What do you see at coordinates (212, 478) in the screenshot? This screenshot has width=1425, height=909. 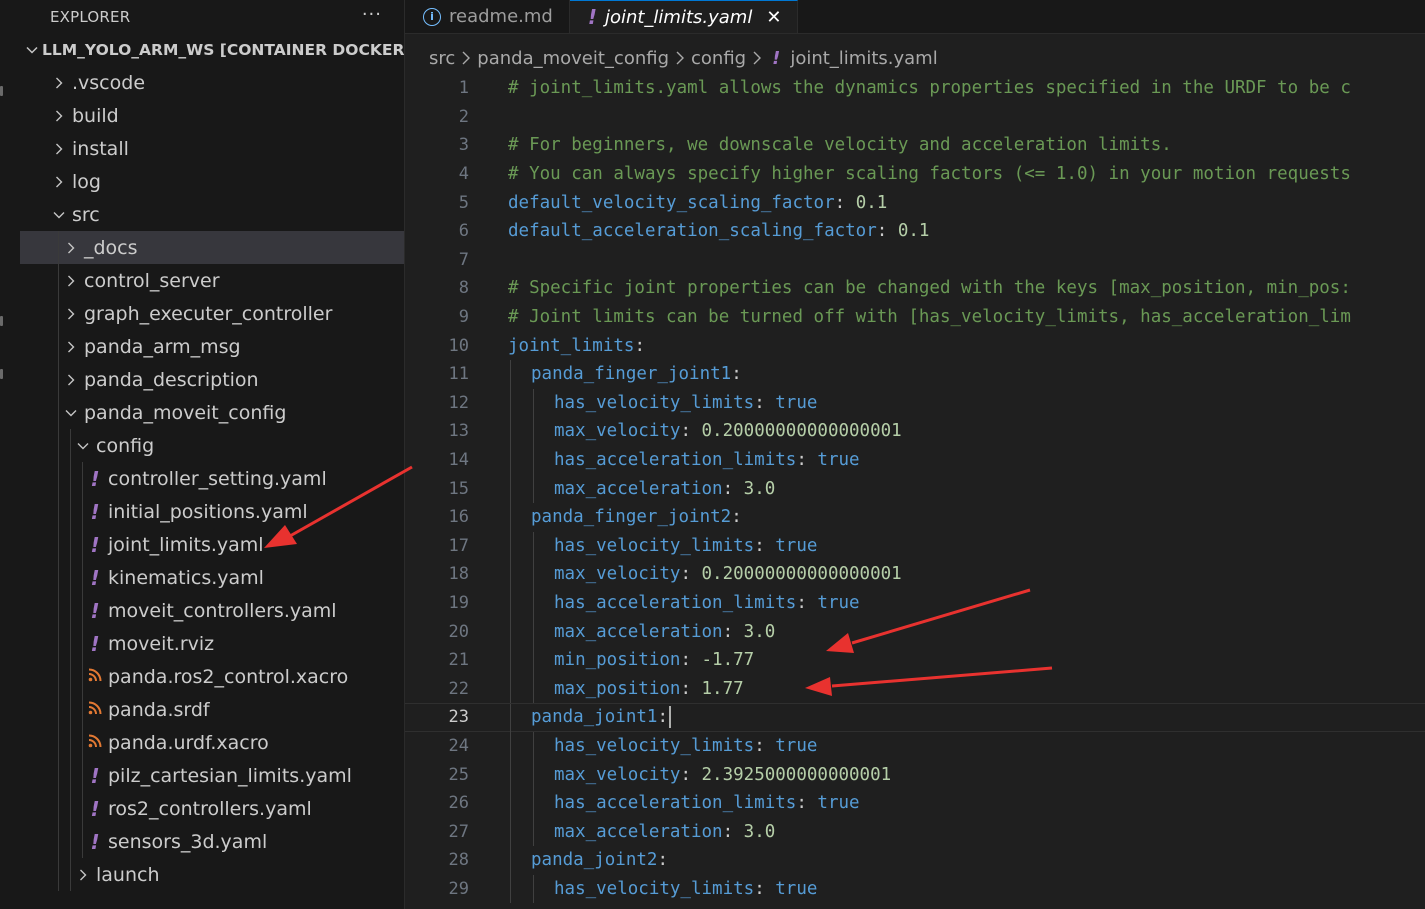 I see `file-item: ! controller_setting.yaml` at bounding box center [212, 478].